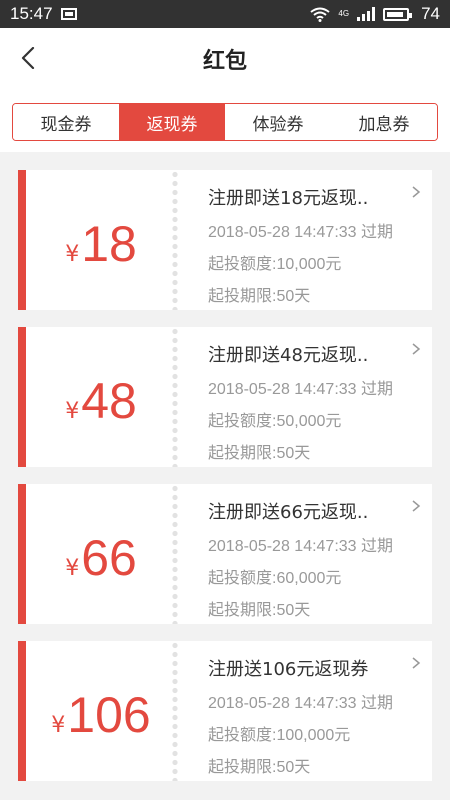 The width and height of the screenshot is (450, 800). Describe the element at coordinates (288, 669) in the screenshot. I see `coupon-name: 注册送106元返现券` at that location.